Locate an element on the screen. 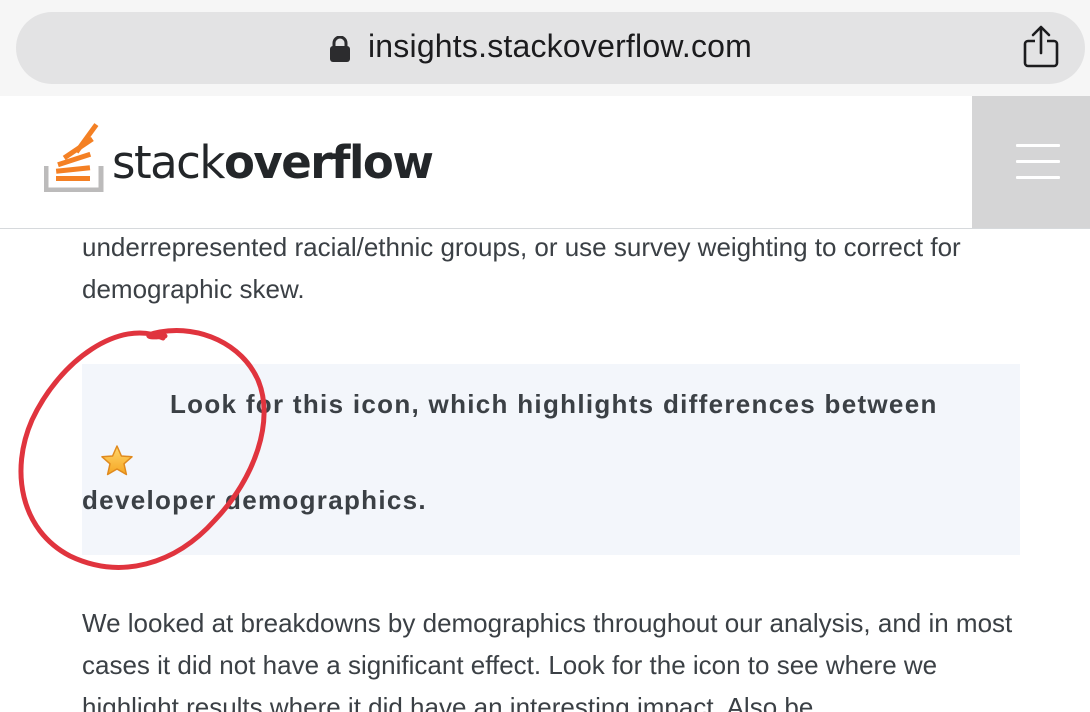 This screenshot has width=1090, height=712. stackoverflow-logo: stackoverflow is located at coordinates (239, 157).